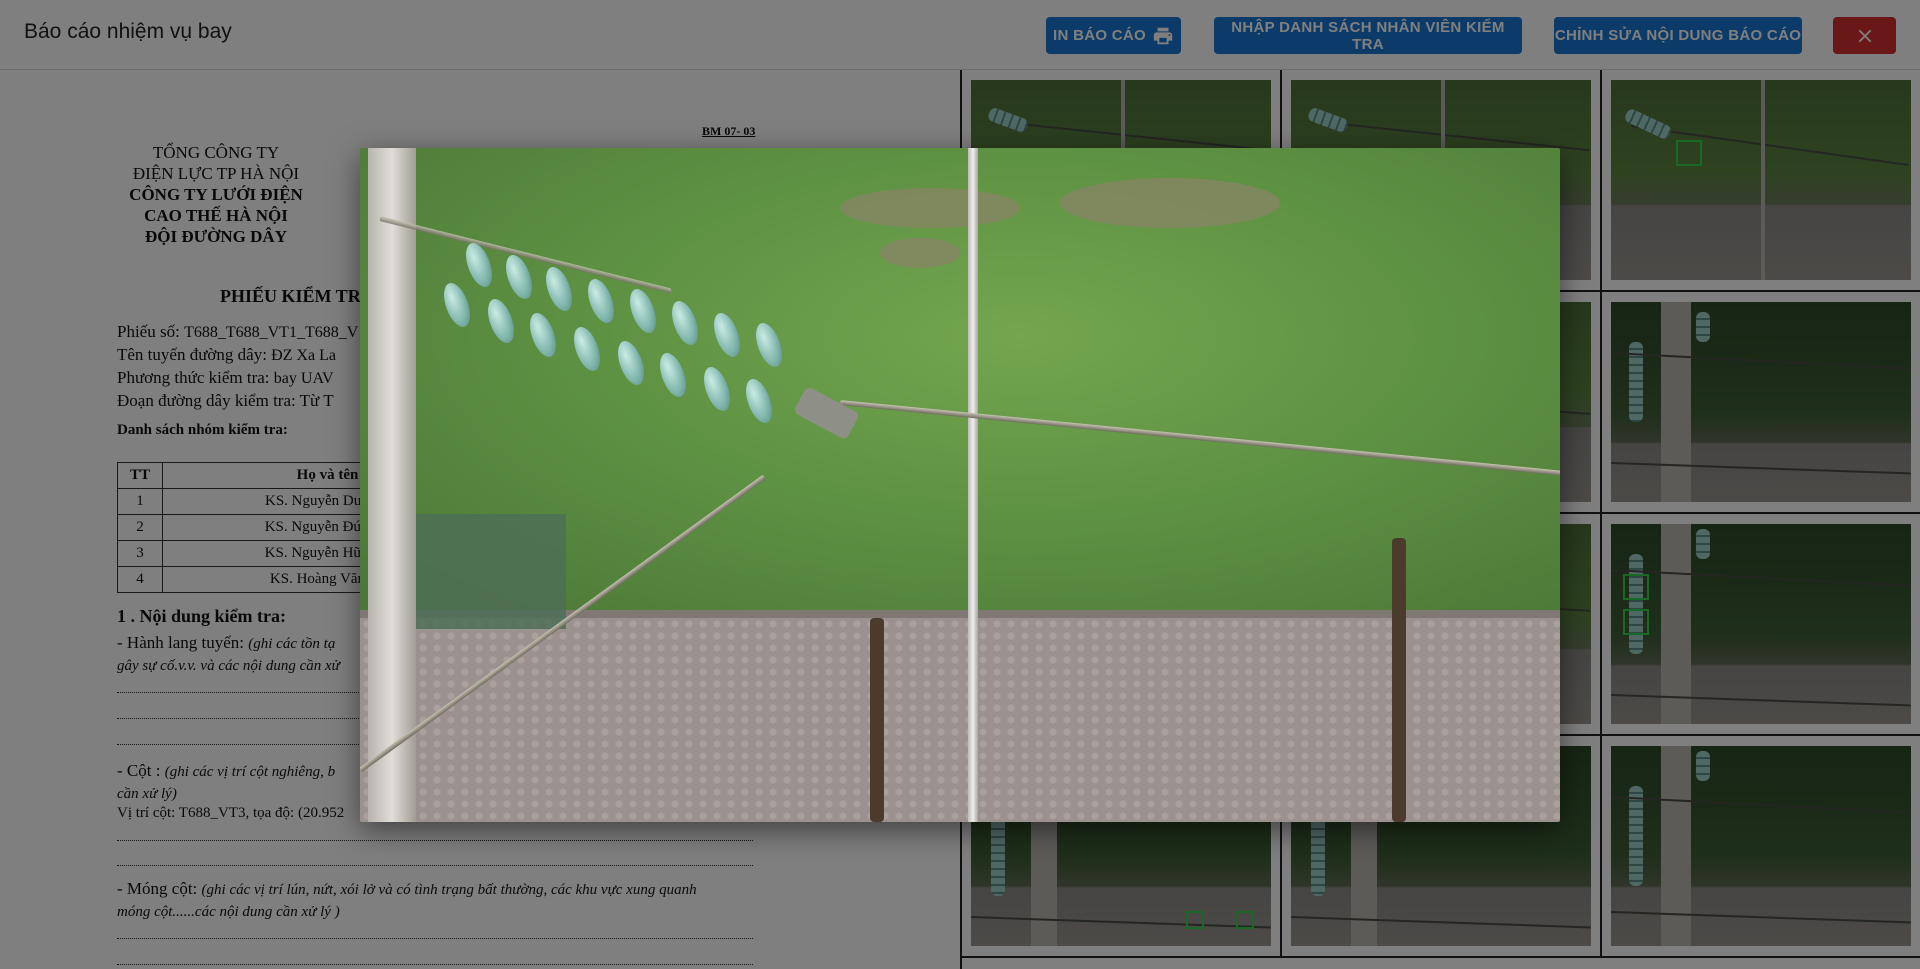  What do you see at coordinates (973, 485) in the screenshot?
I see `preview-mast` at bounding box center [973, 485].